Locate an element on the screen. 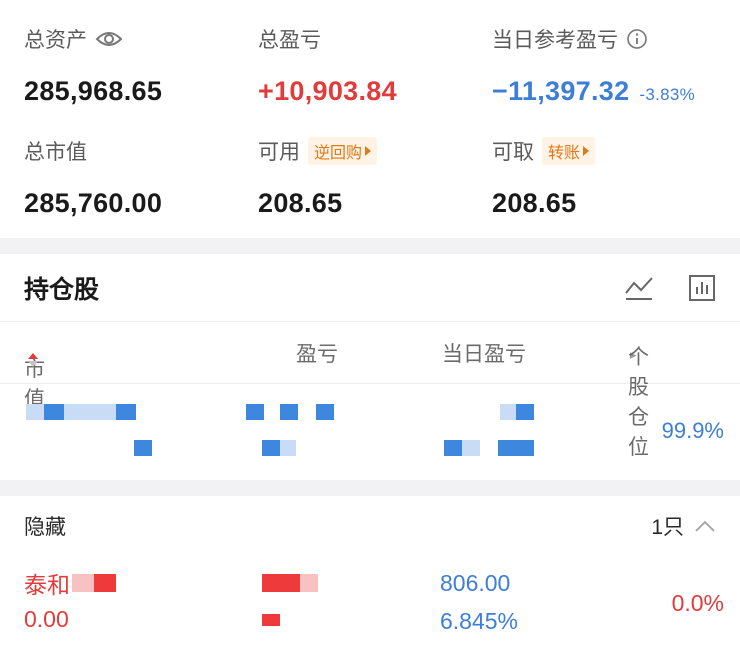  withdrawable-label: 可取 is located at coordinates (513, 152).